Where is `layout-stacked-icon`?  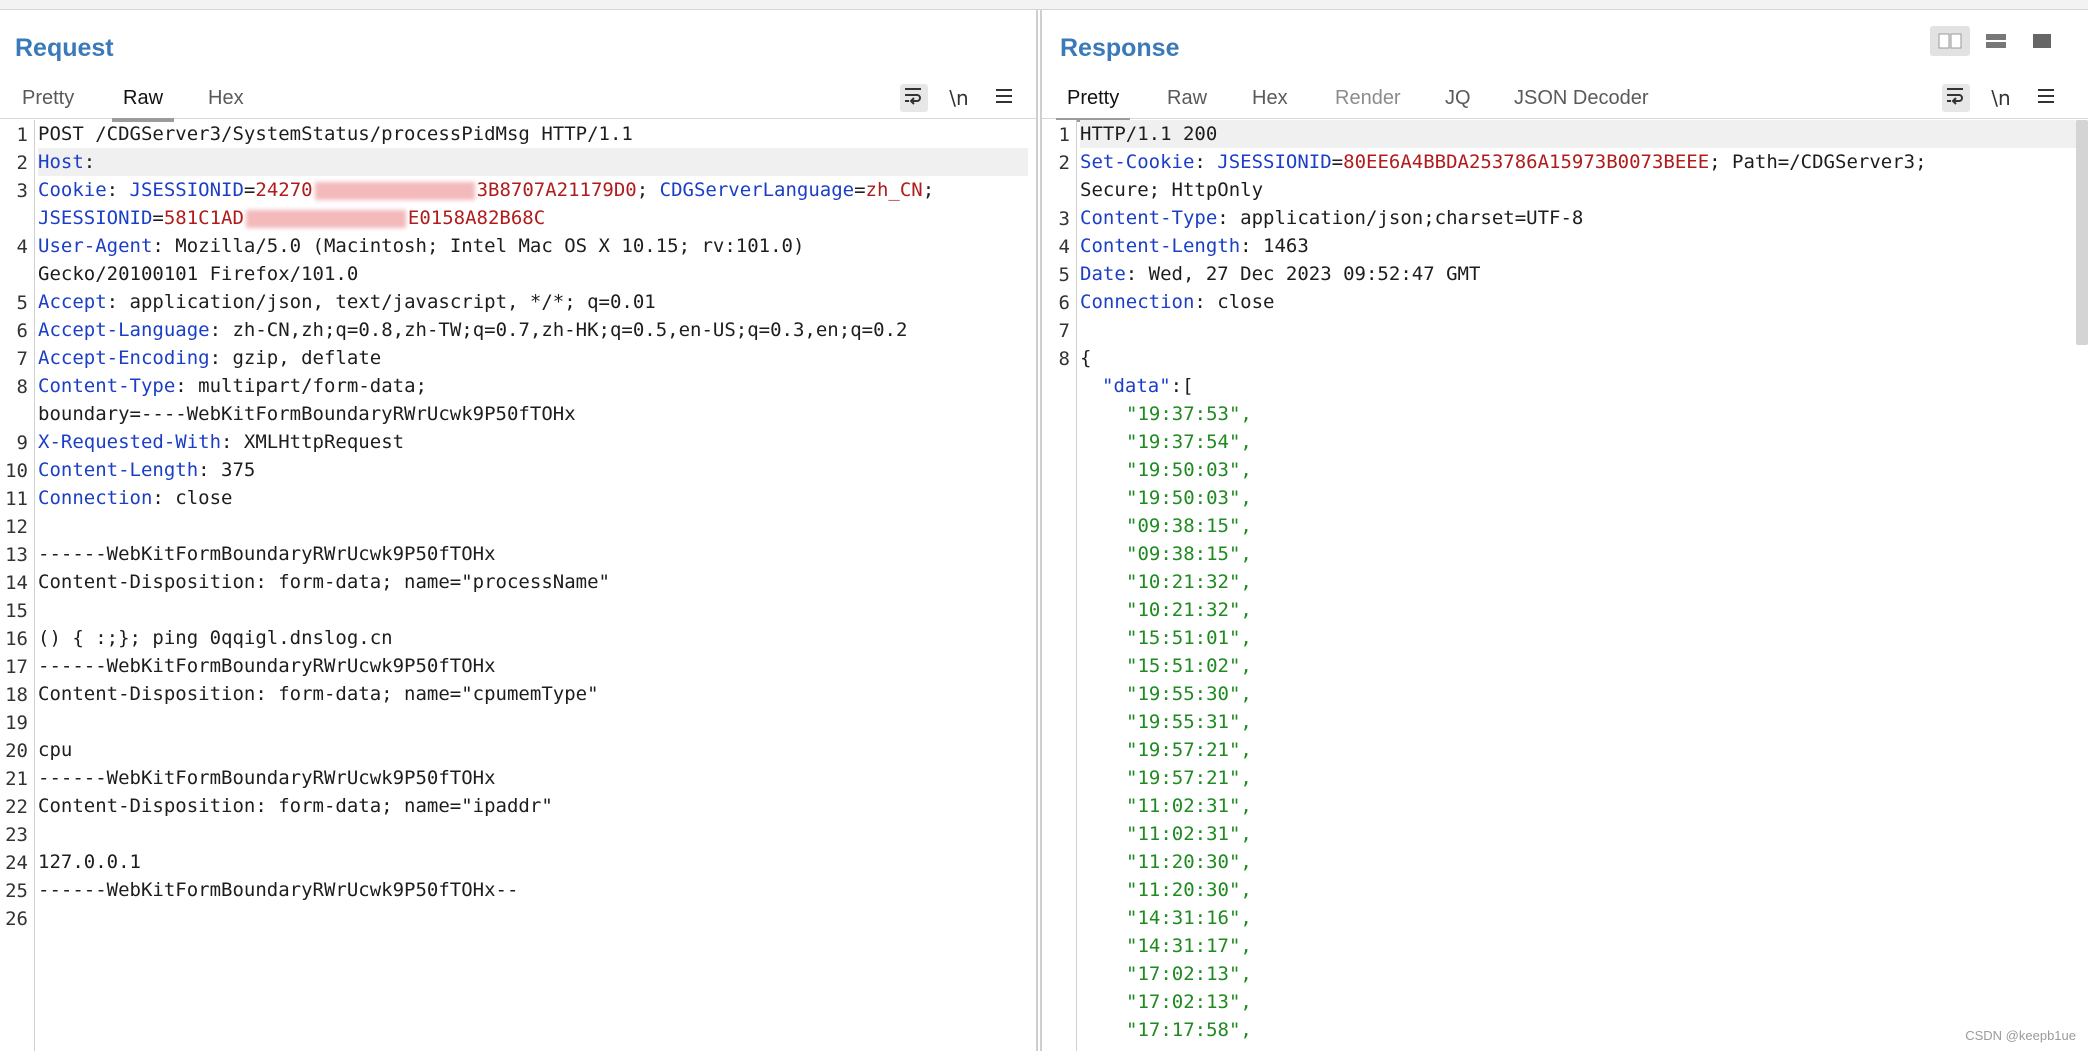
layout-stacked-icon is located at coordinates (1996, 41).